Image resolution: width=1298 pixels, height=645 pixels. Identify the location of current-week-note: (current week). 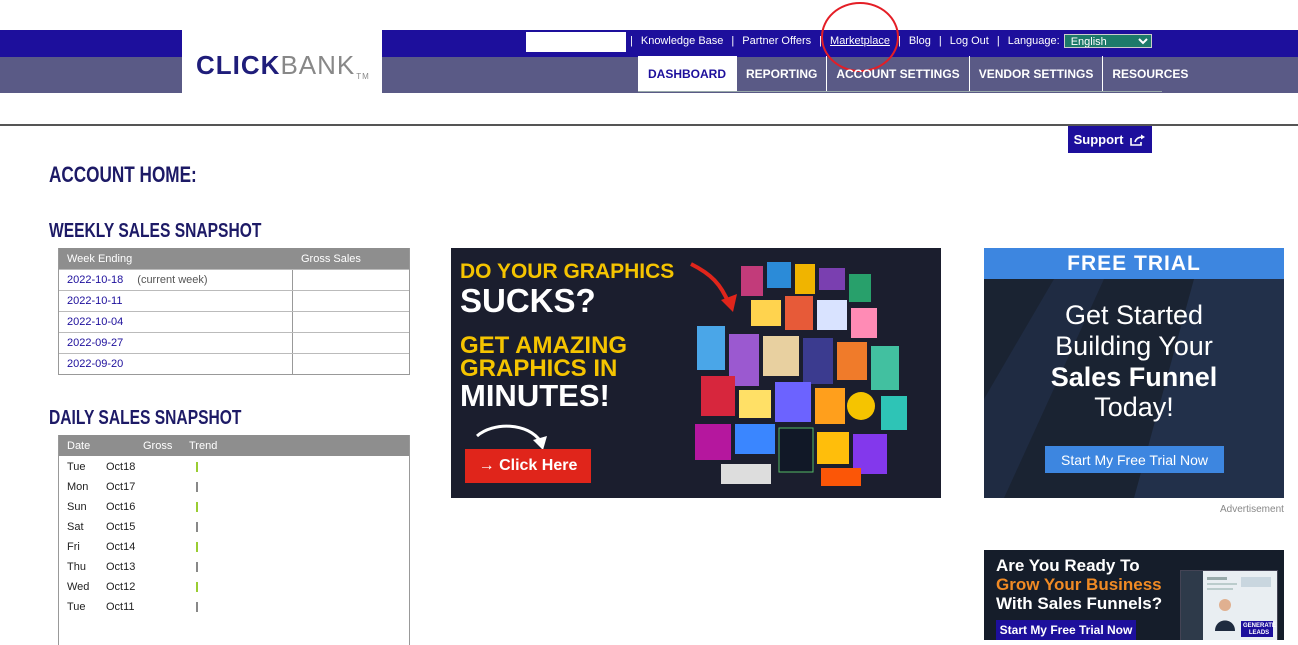
(172, 280).